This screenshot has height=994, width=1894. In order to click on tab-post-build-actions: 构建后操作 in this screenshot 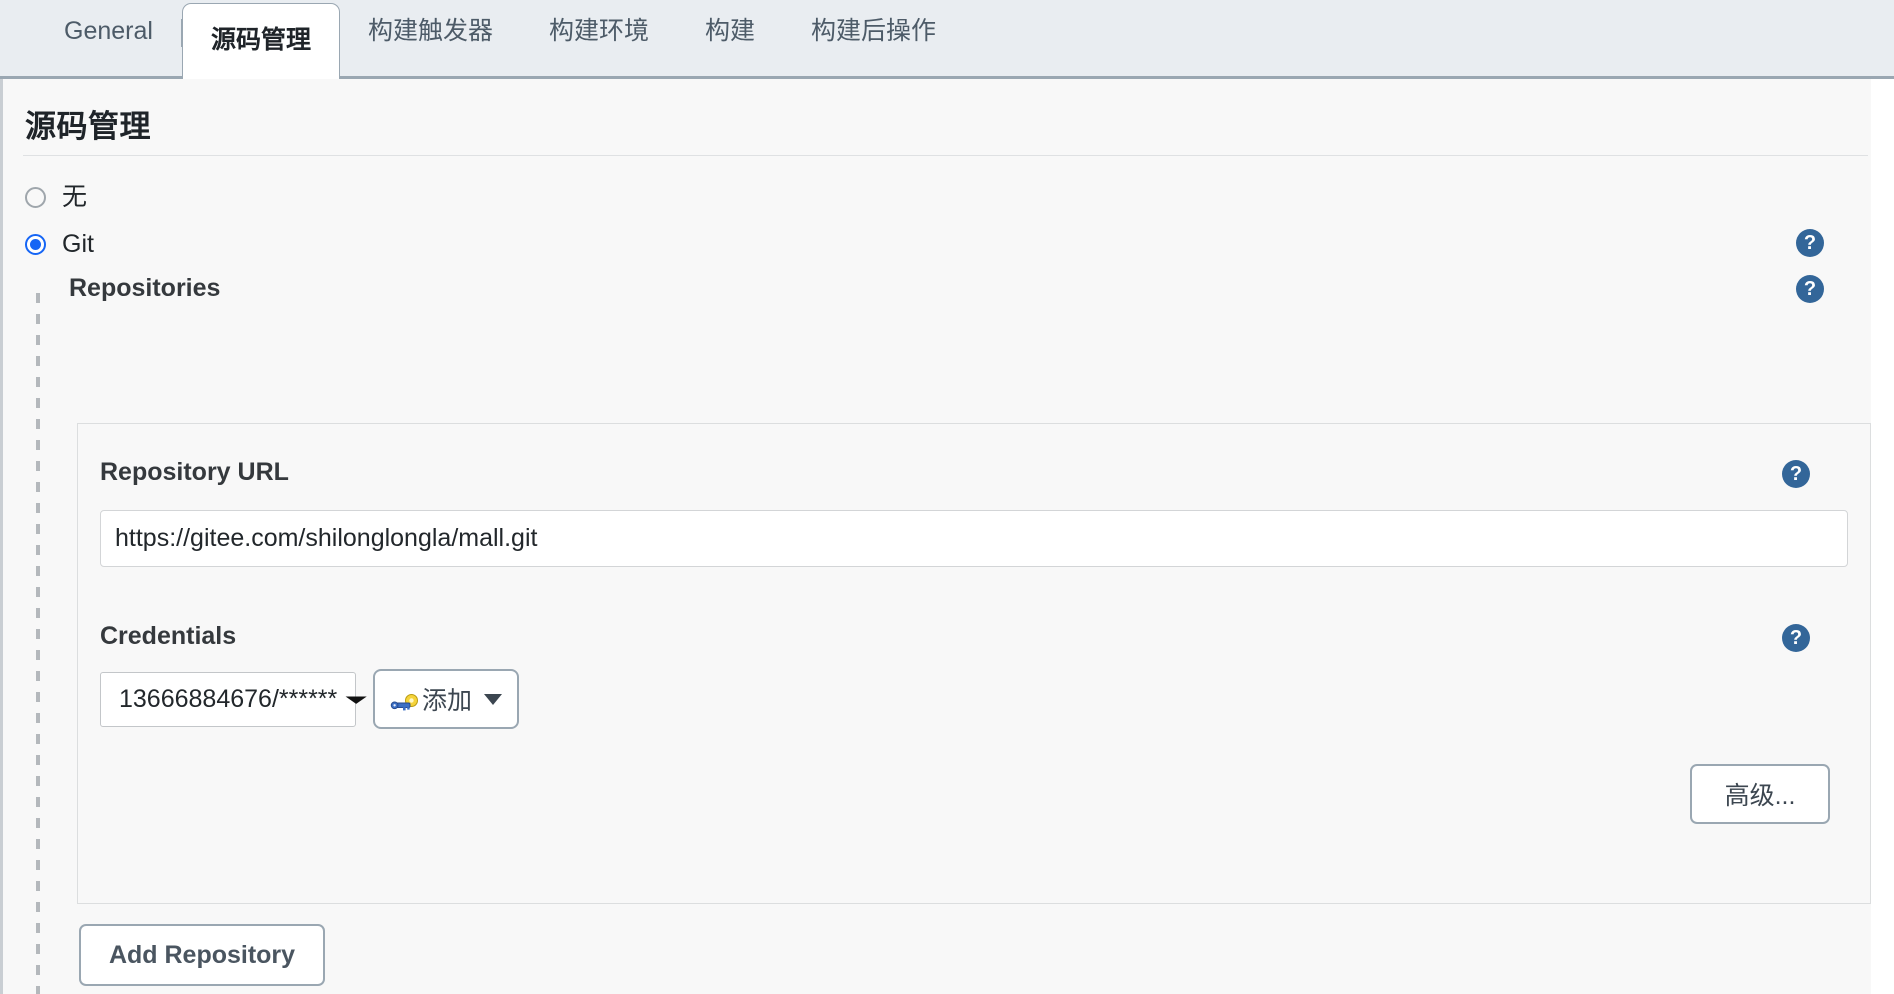, I will do `click(873, 38)`.